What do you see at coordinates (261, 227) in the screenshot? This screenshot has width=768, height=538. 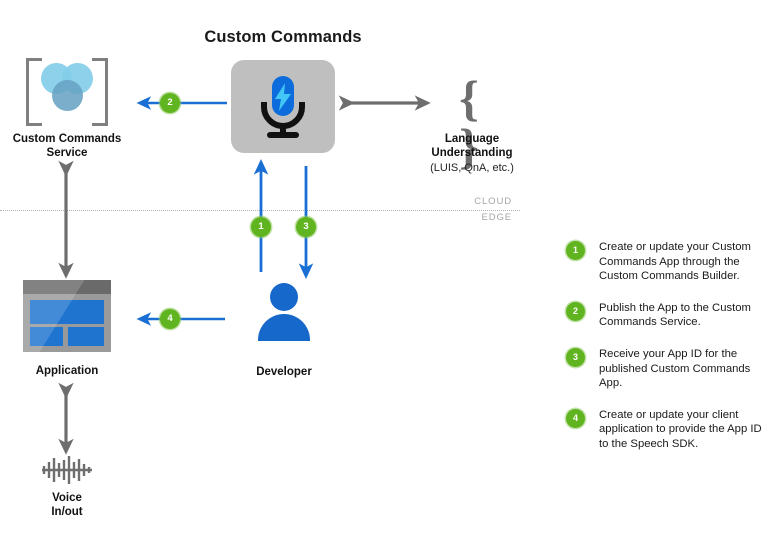 I see `step-badge-1: 1` at bounding box center [261, 227].